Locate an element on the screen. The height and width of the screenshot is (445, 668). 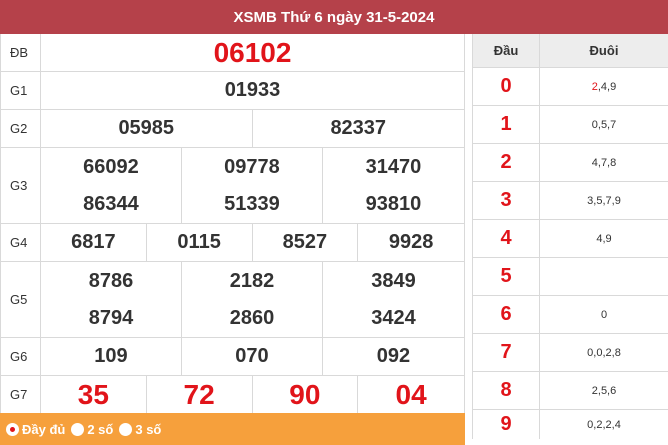
prize-number: 8794 is located at coordinates (111, 318).